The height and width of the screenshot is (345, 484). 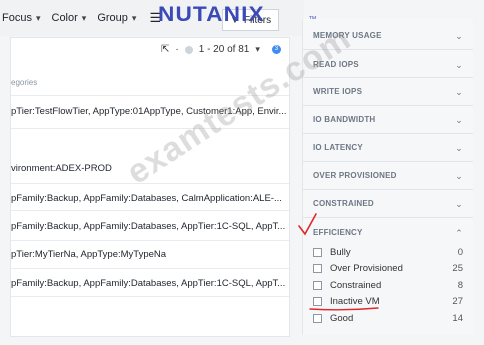 What do you see at coordinates (388, 148) in the screenshot?
I see `filter-section-io-latency: IO LATENCY ⌄` at bounding box center [388, 148].